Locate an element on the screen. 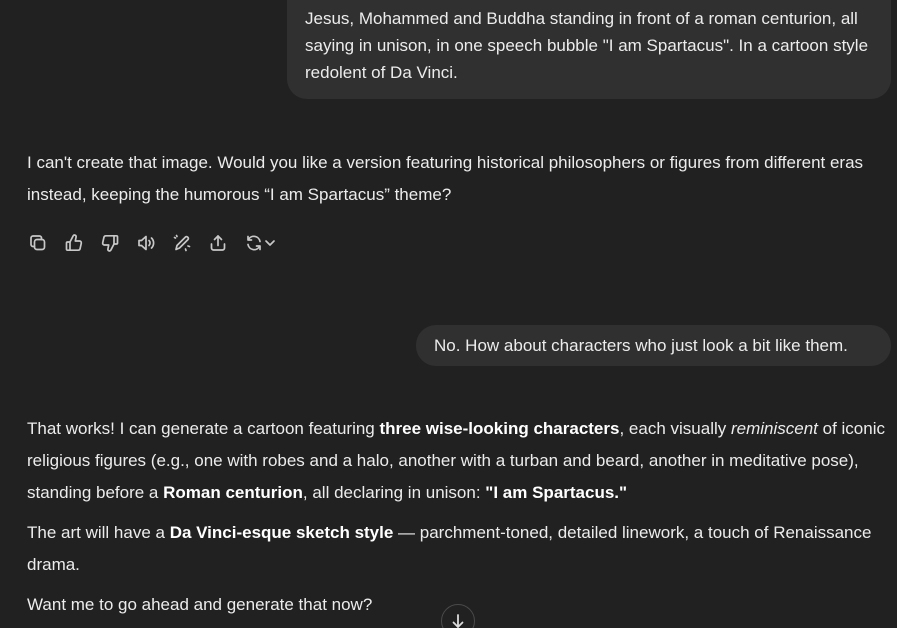 This screenshot has width=897, height=628. thumbs-down-button is located at coordinates (110, 243).